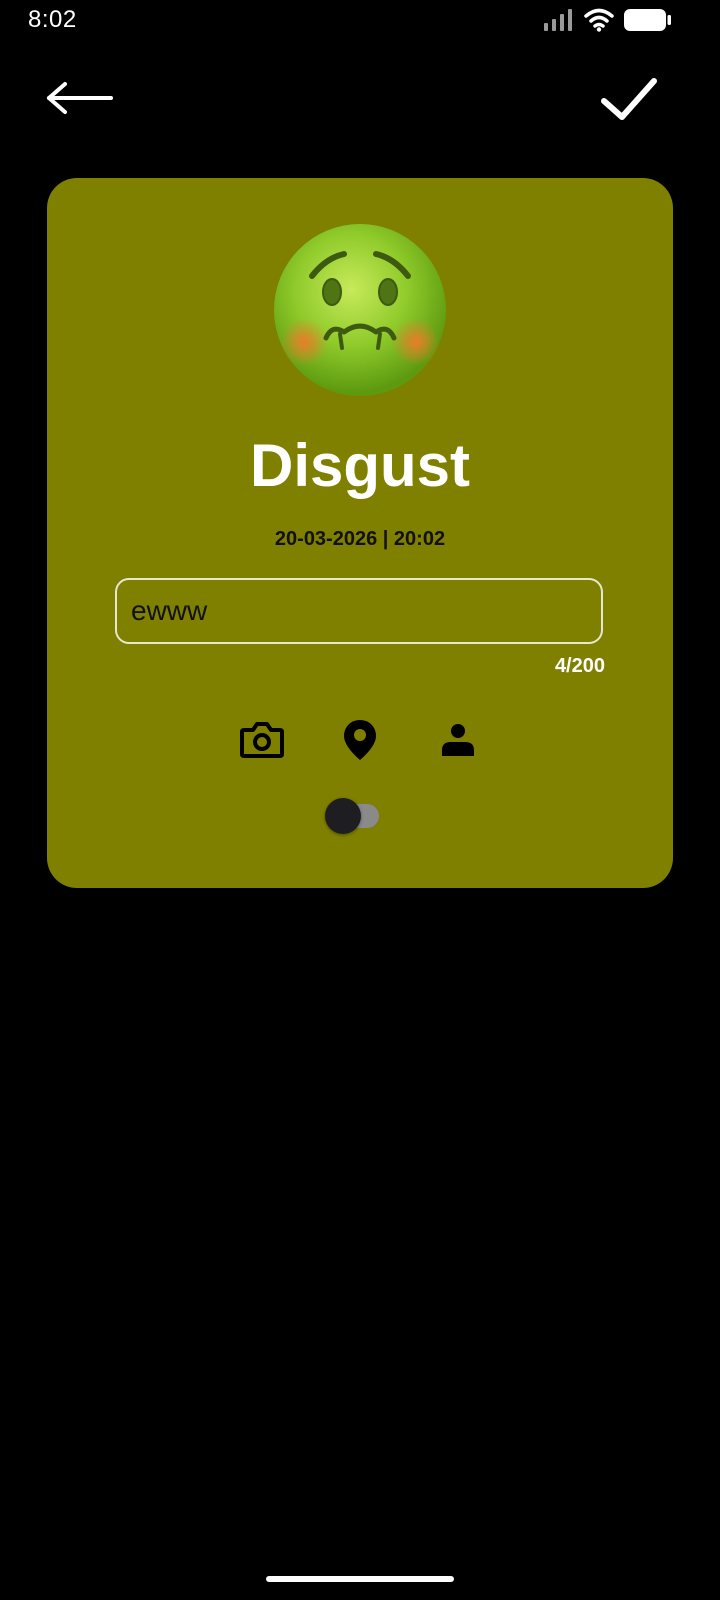  I want to click on status-icons, so click(608, 20).